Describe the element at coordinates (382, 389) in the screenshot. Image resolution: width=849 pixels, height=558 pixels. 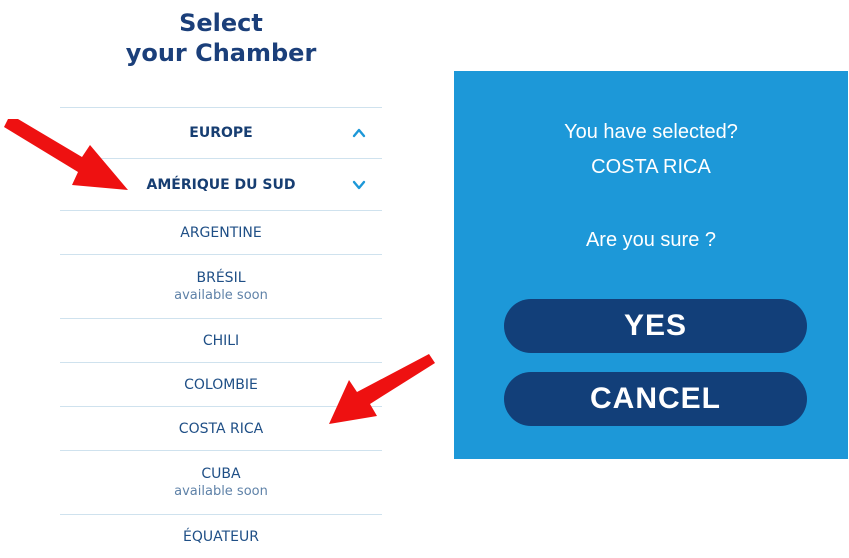
I see `annotation-arrow-country` at that location.